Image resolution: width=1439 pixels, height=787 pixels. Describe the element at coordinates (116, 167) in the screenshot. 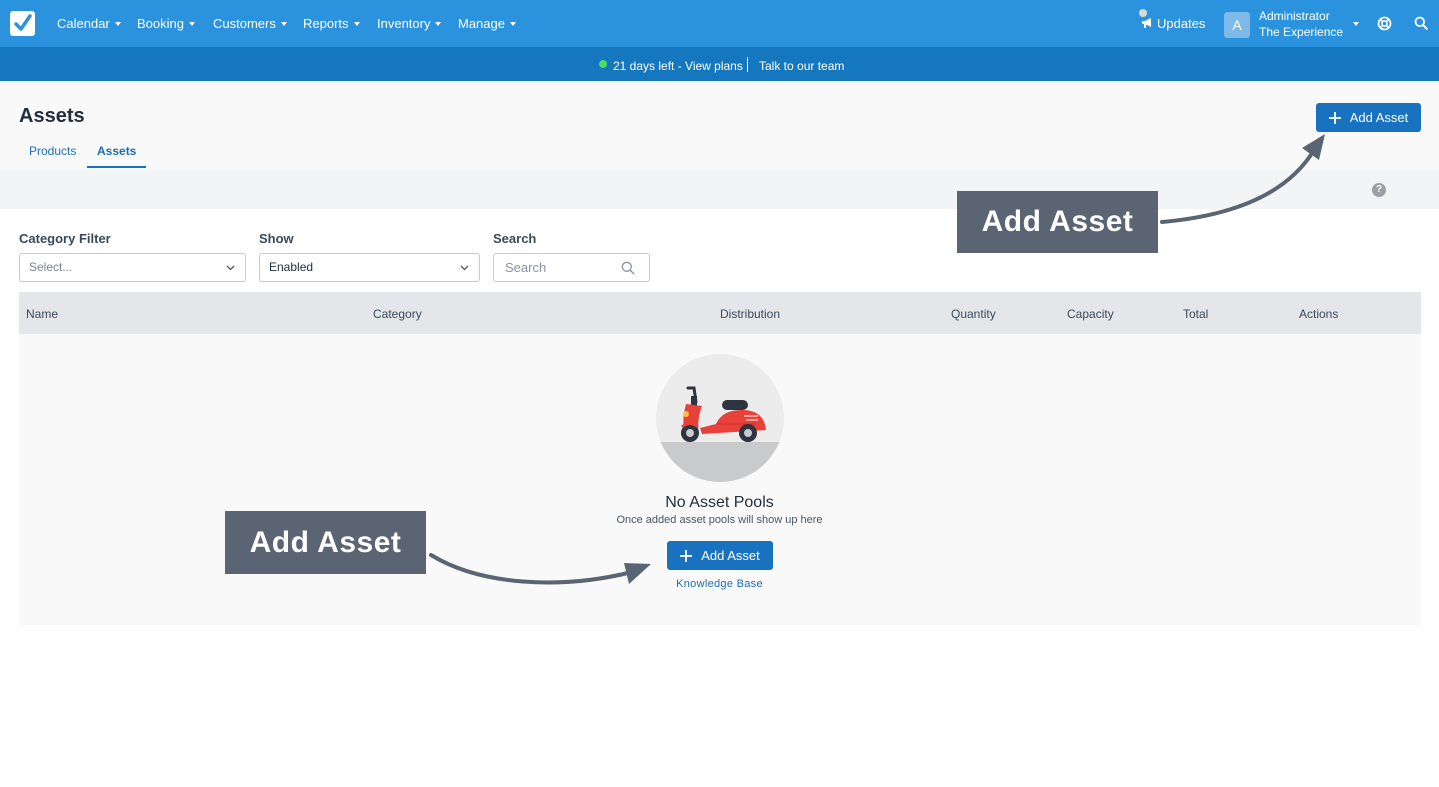

I see `active-tab-indicator` at that location.